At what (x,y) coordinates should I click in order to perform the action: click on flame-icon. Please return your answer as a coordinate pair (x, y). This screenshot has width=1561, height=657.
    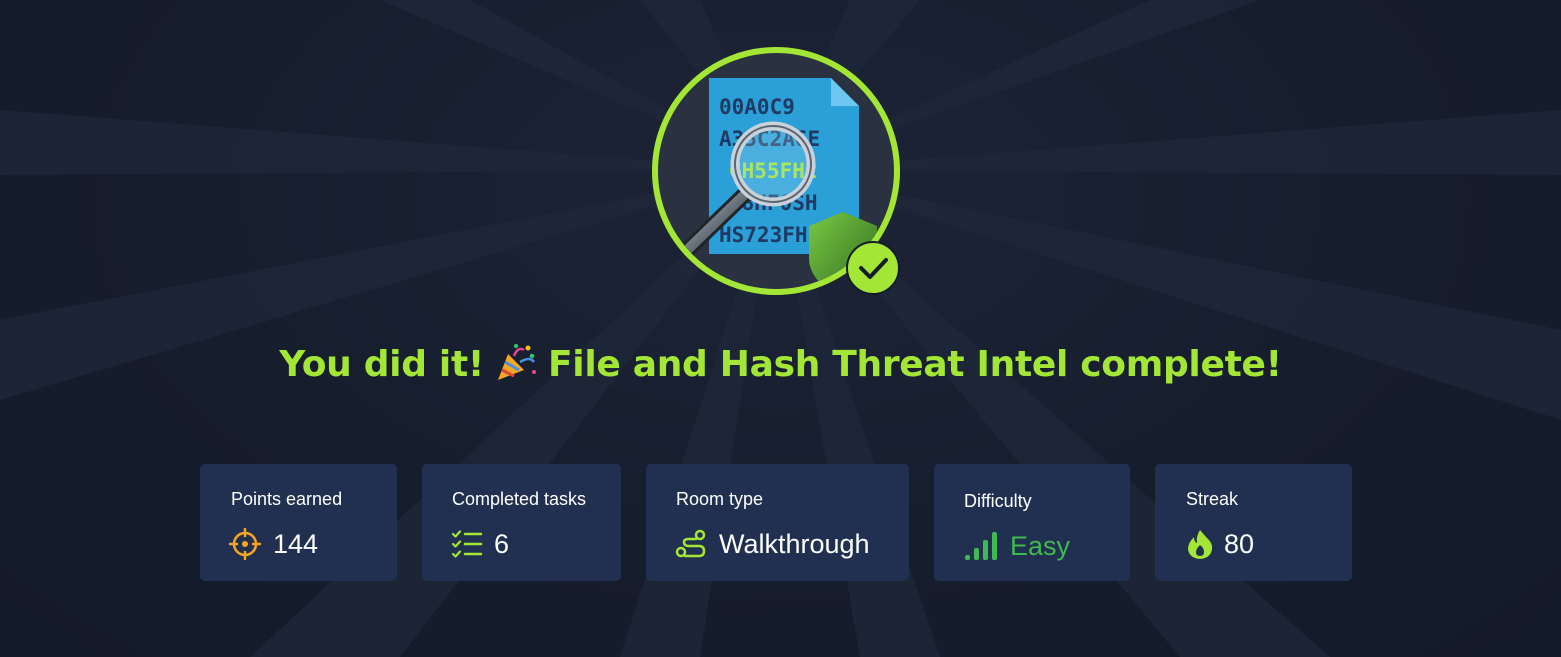
    Looking at the image, I should click on (1200, 544).